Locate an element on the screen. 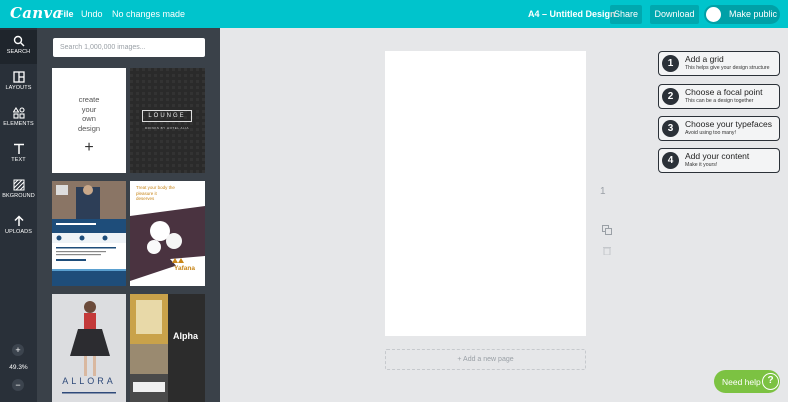  development-artwork is located at coordinates (89, 233).